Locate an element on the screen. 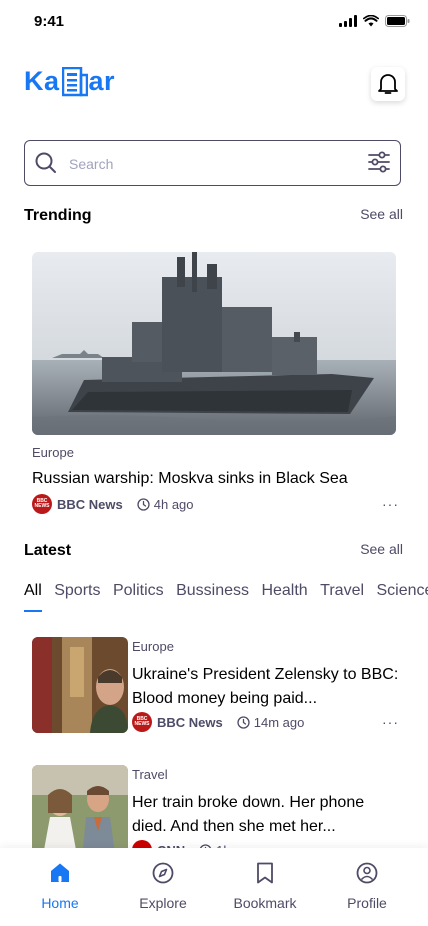  latest-see-all-link: See all is located at coordinates (381, 549).